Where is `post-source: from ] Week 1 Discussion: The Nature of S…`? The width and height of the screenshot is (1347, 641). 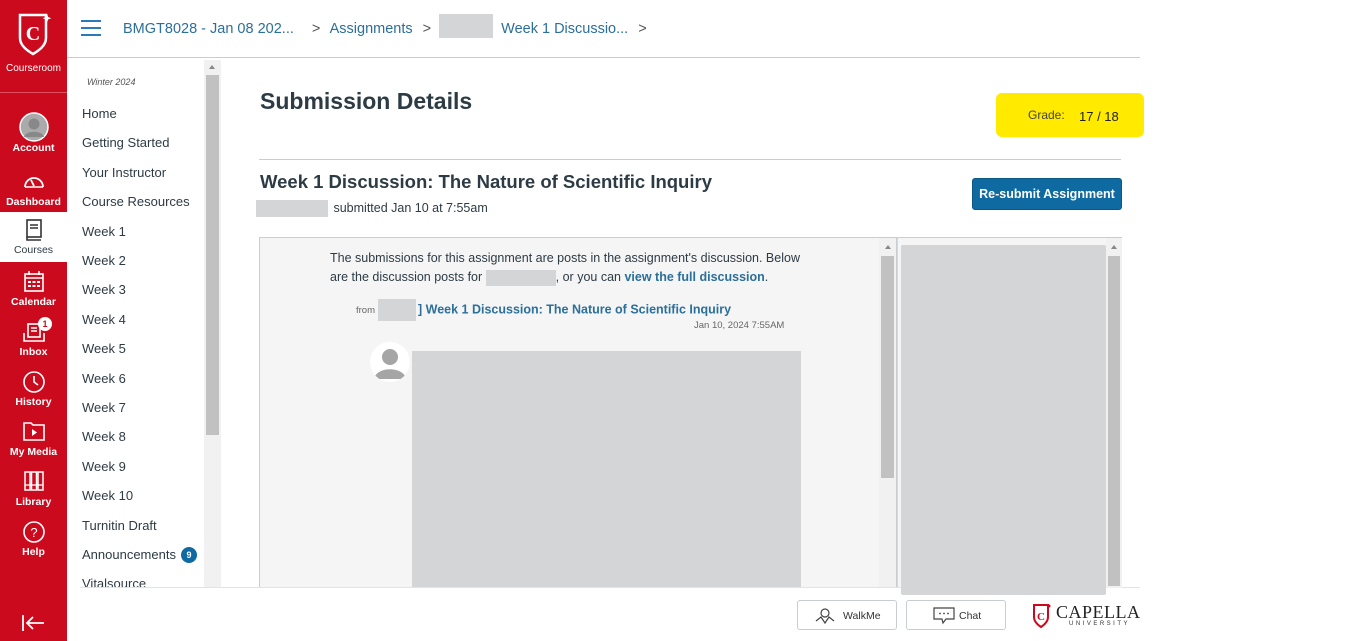 post-source: from ] Week 1 Discussion: The Nature of S… is located at coordinates (543, 310).